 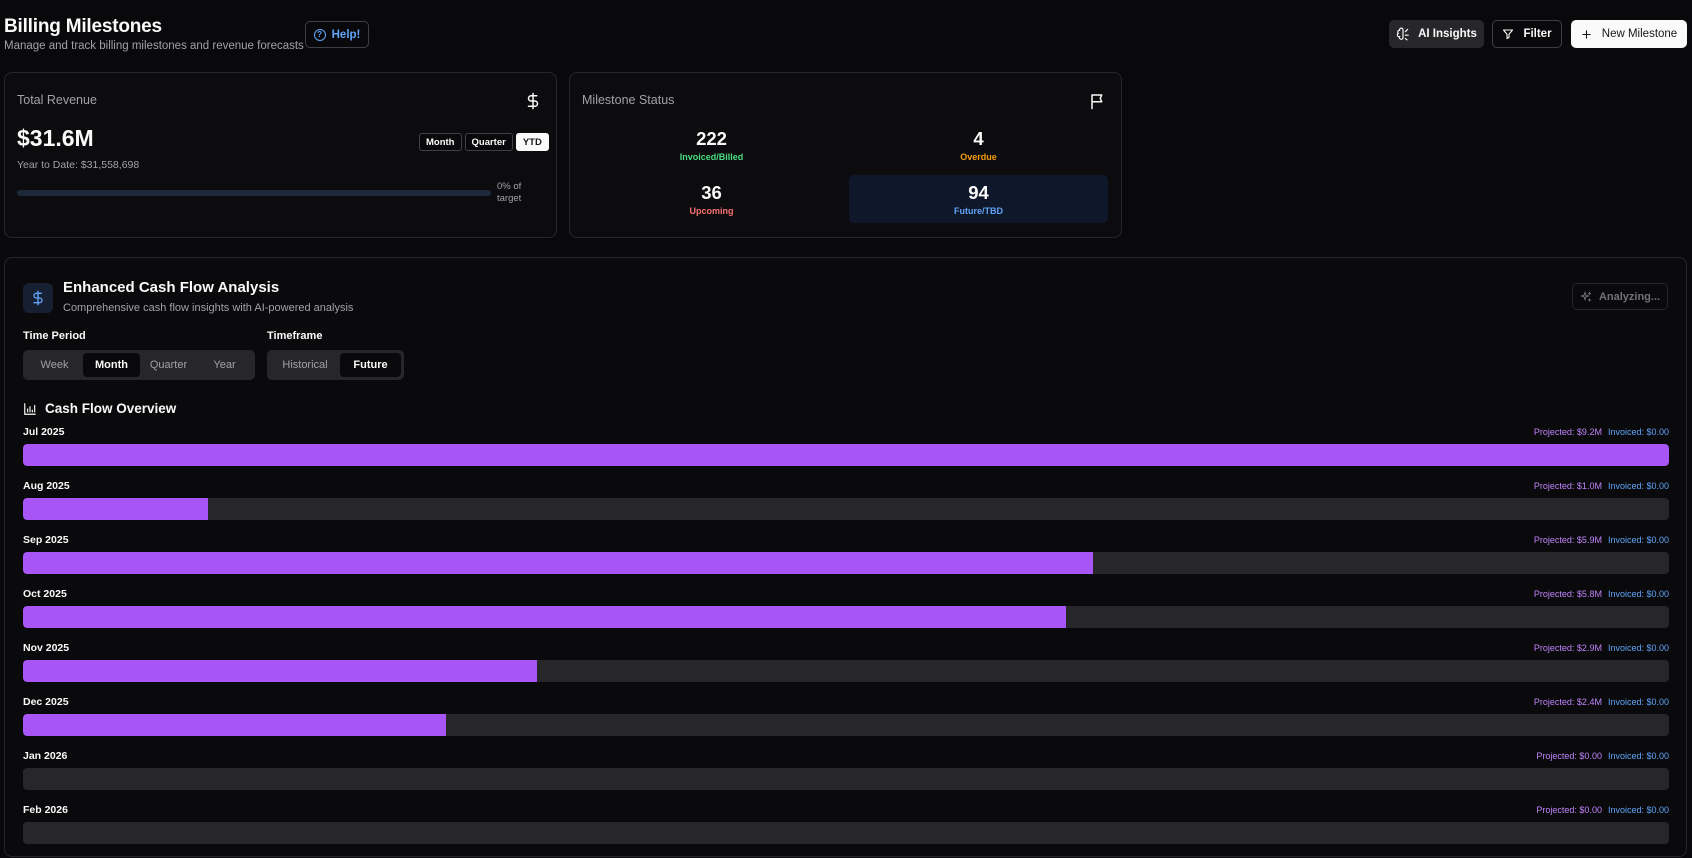 I want to click on total-revenue-value: $31.6M, so click(x=55, y=138).